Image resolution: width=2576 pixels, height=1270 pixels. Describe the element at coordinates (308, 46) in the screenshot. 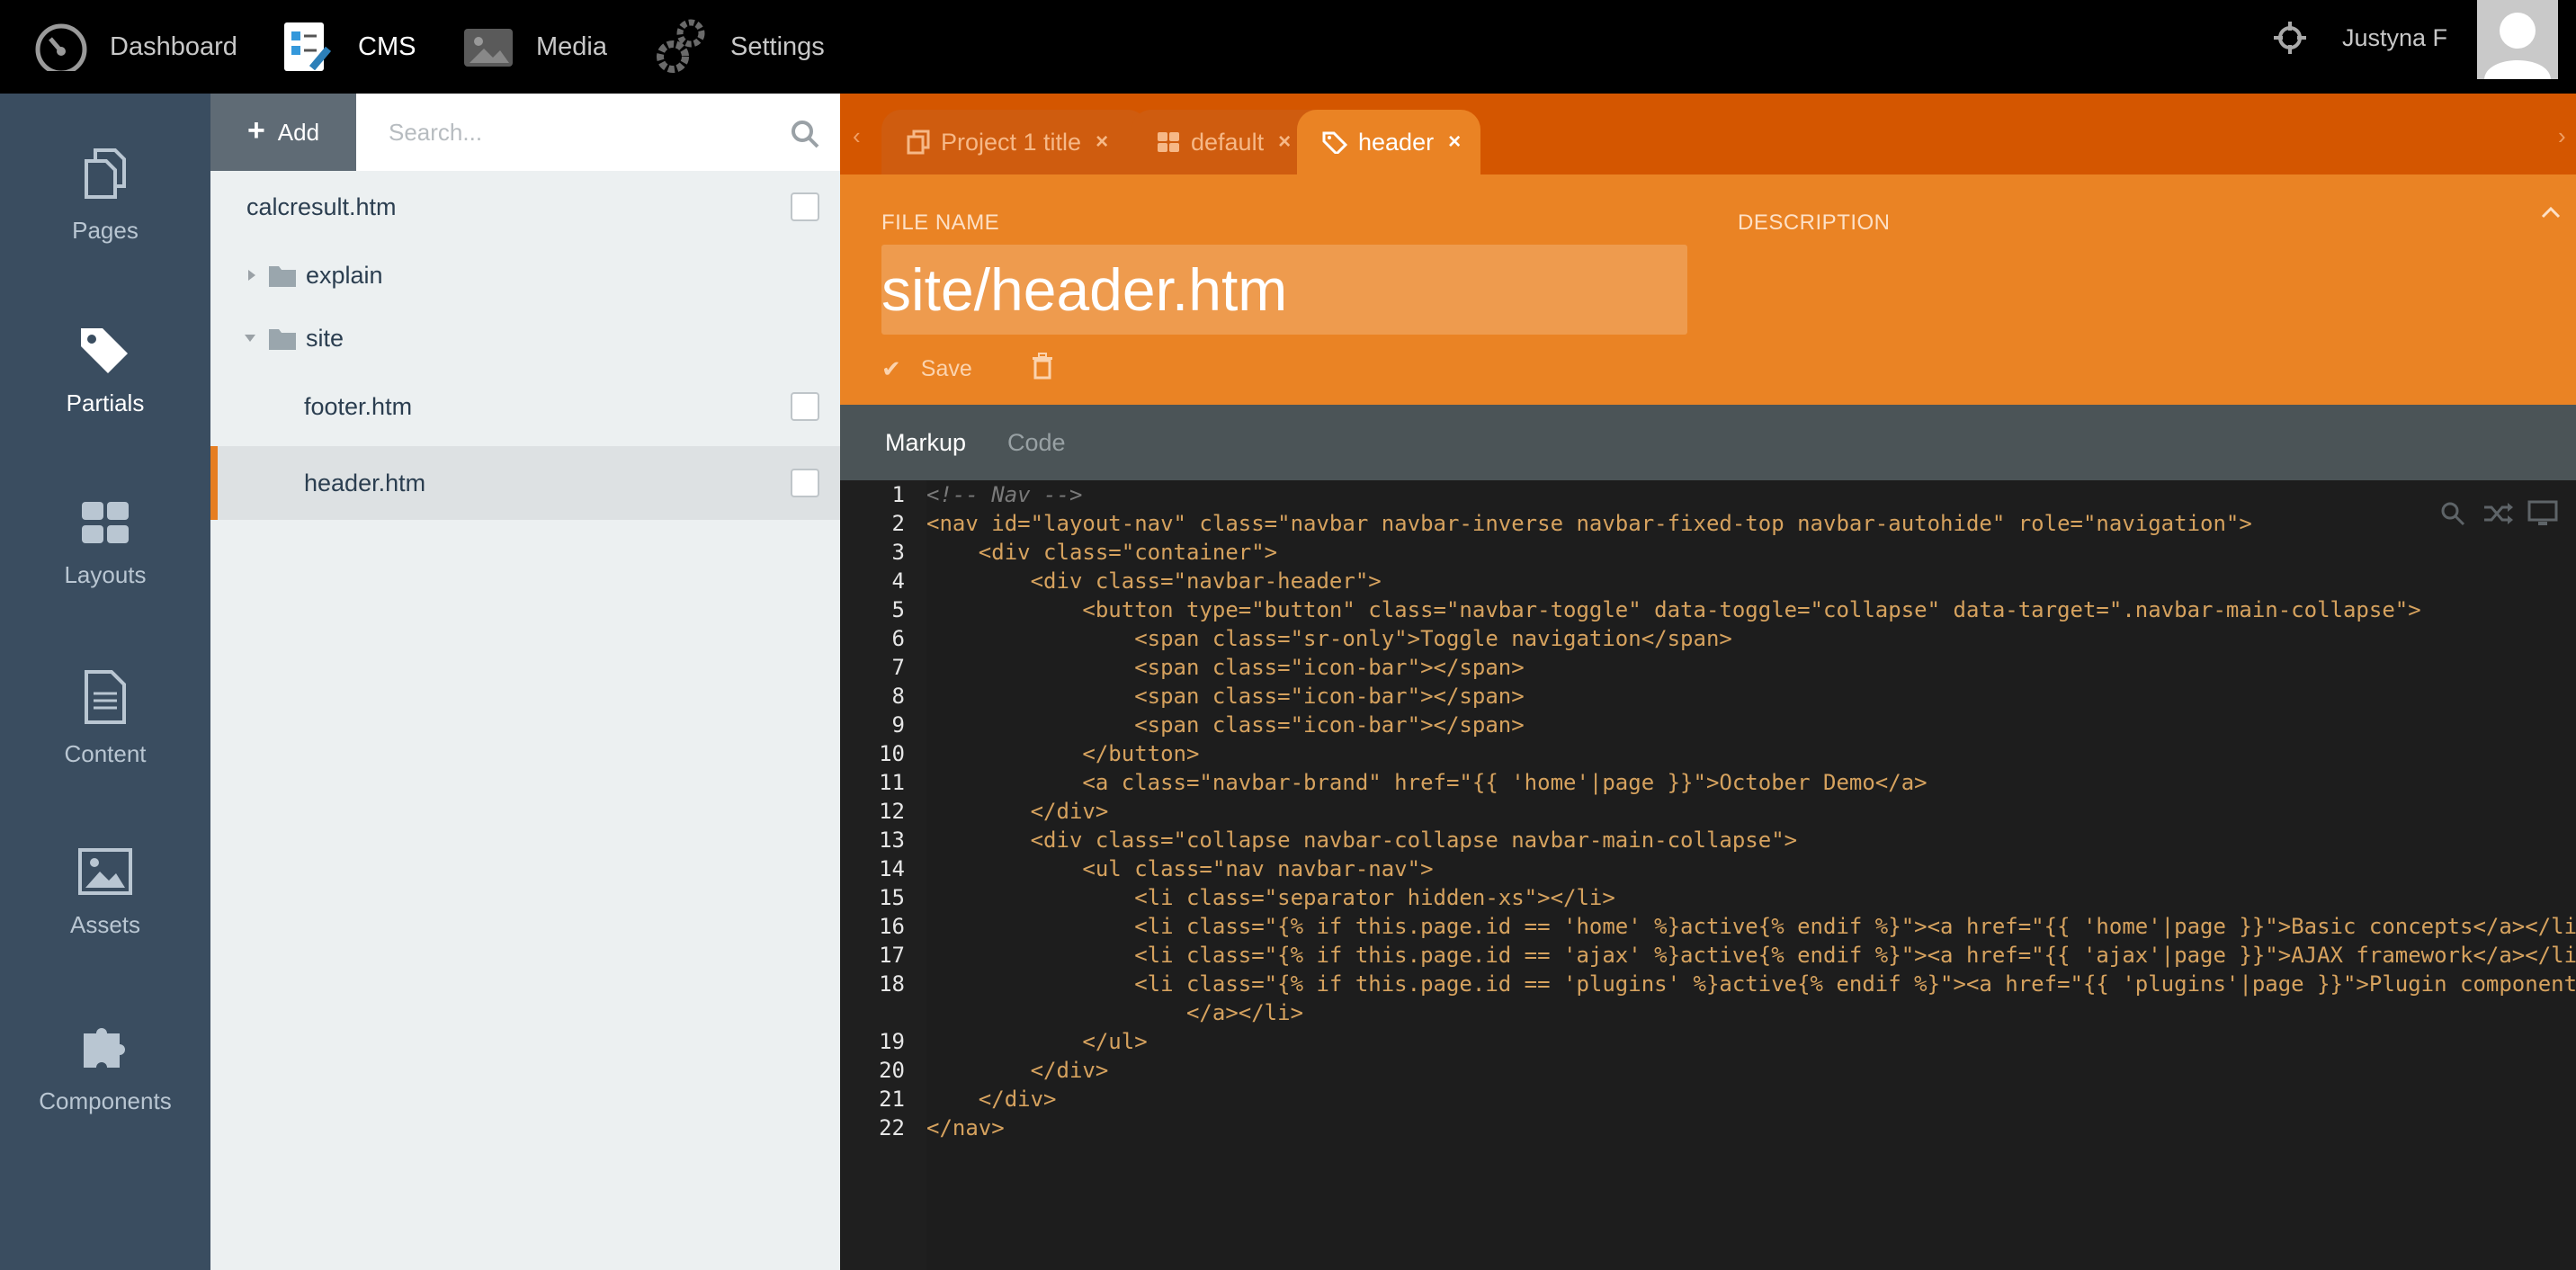

I see `cms-icon` at that location.